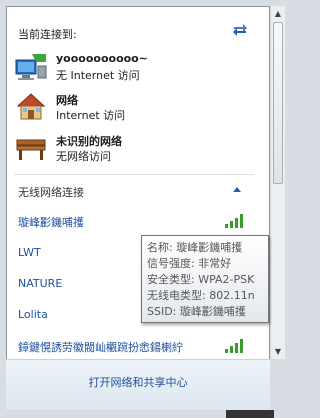 Image resolution: width=320 pixels, height=418 pixels. What do you see at coordinates (130, 221) in the screenshot?
I see `wifi-network-item: 璇峰彲鐖哺擭` at bounding box center [130, 221].